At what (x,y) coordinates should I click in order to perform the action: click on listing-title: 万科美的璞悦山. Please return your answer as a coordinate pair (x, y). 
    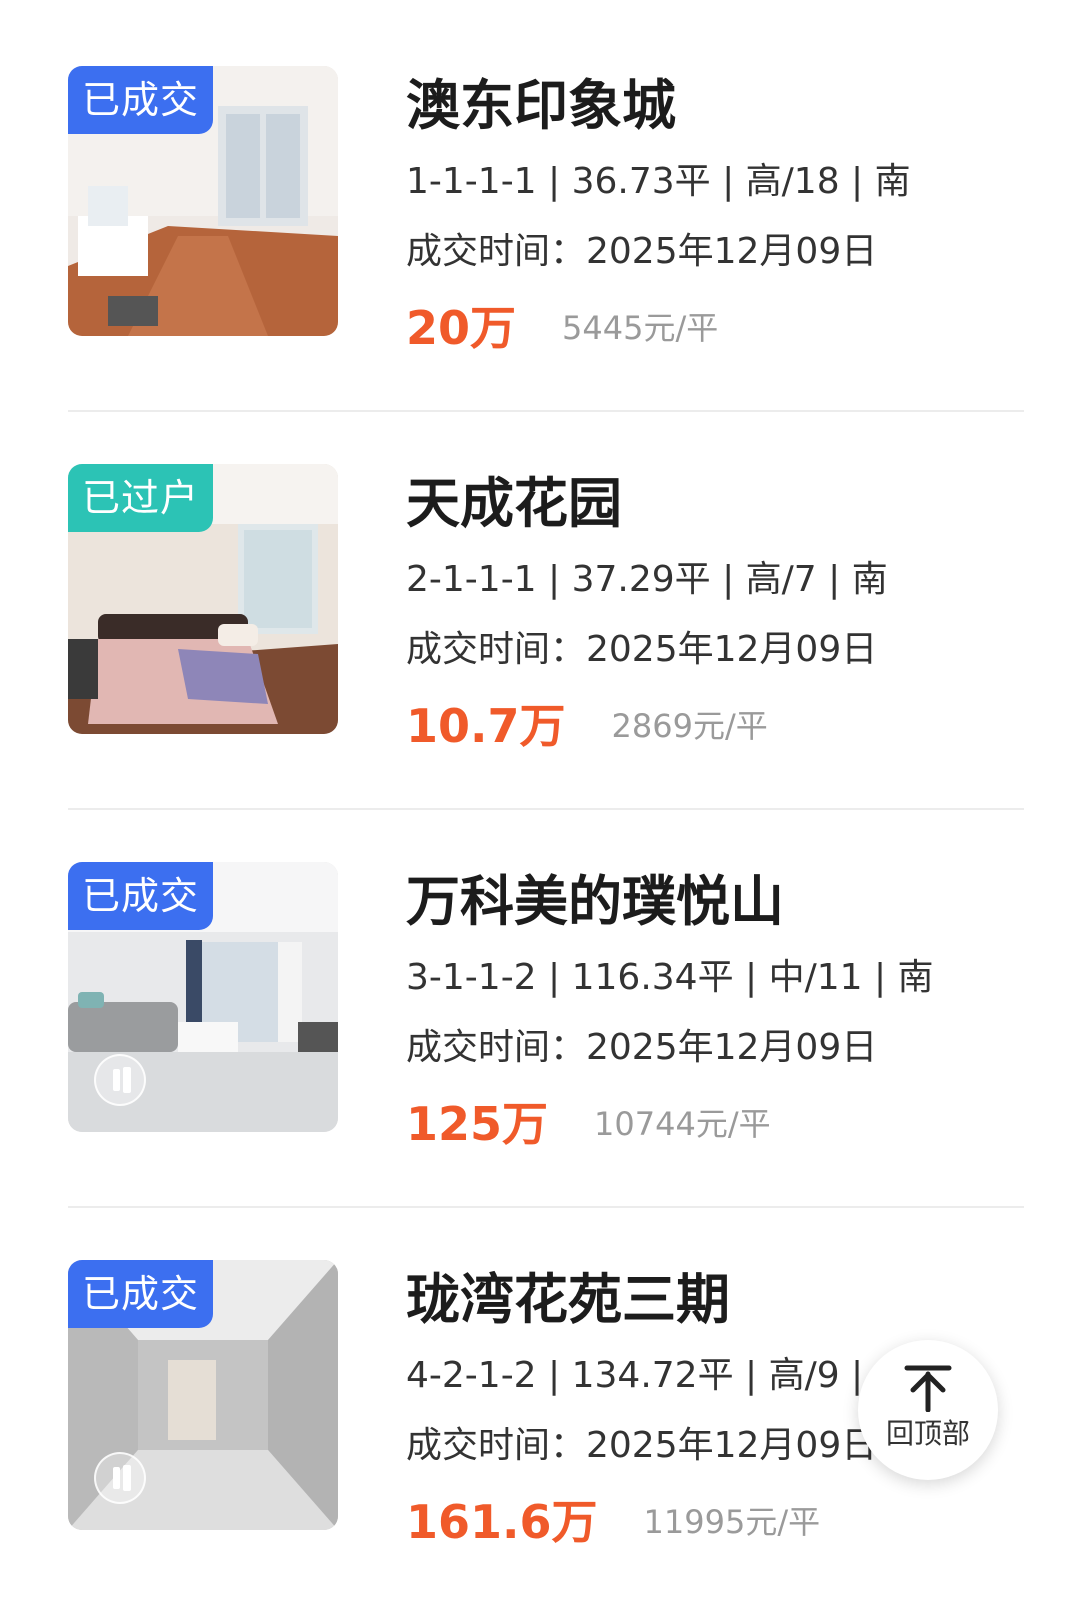
    Looking at the image, I should click on (723, 902).